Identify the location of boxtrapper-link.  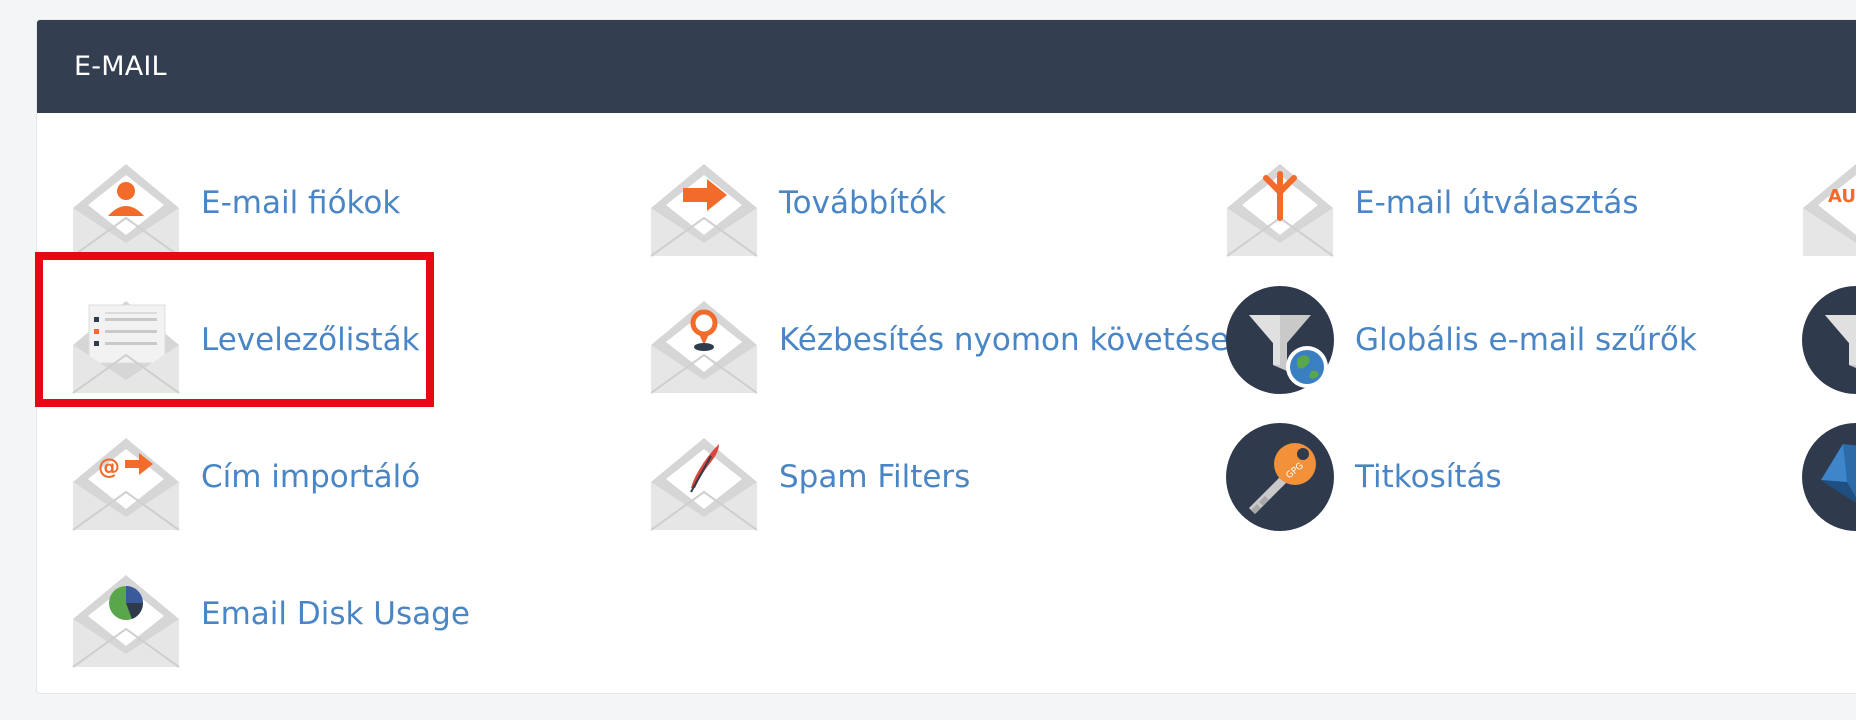
(1828, 477).